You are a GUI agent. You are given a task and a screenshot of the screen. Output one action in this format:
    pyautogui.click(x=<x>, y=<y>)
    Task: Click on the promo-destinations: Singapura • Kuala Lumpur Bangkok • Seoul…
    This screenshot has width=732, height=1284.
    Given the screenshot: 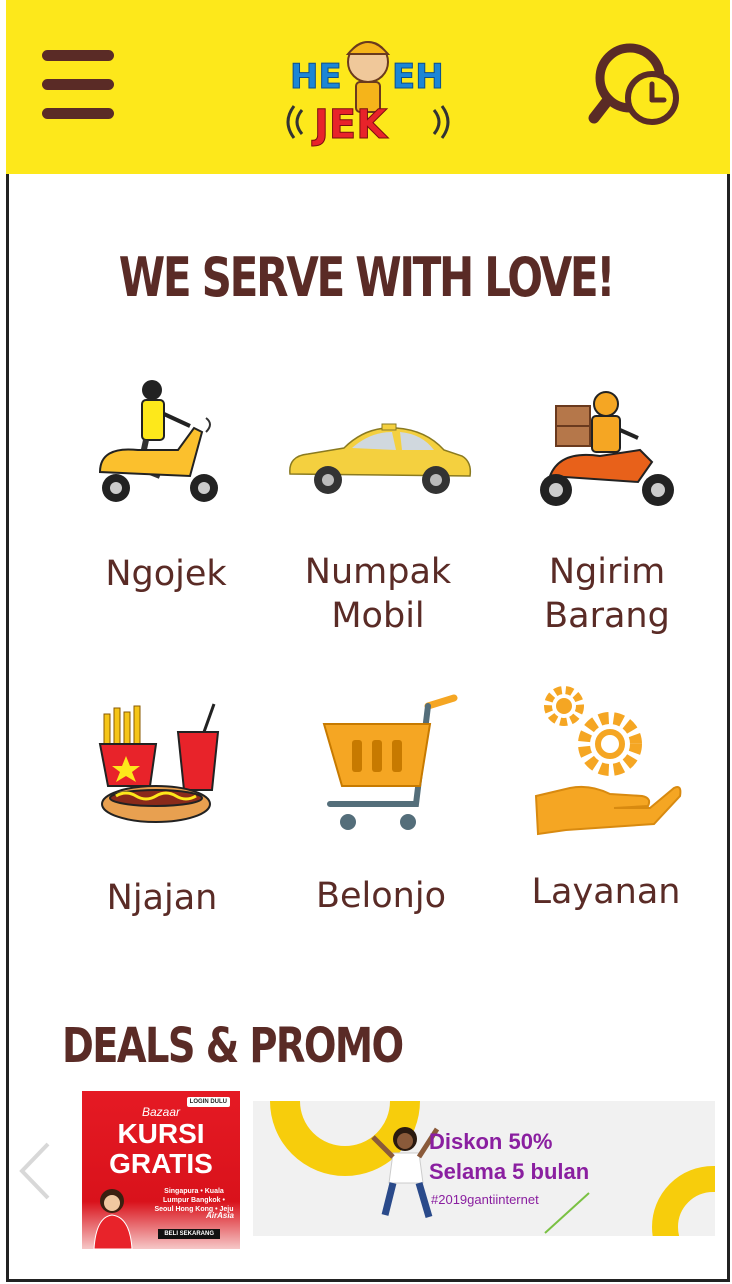 What is the action you would take?
    pyautogui.click(x=194, y=1200)
    